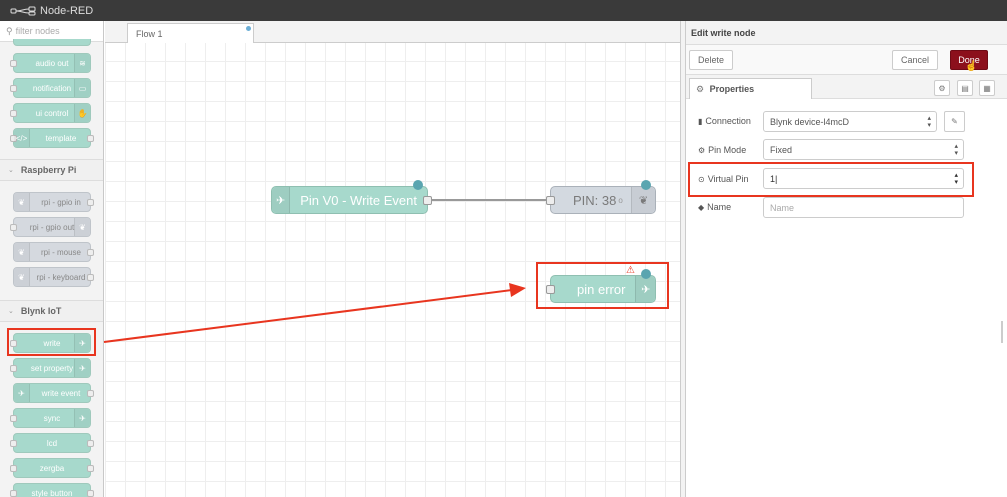  I want to click on file-icon: ▤, so click(965, 88).